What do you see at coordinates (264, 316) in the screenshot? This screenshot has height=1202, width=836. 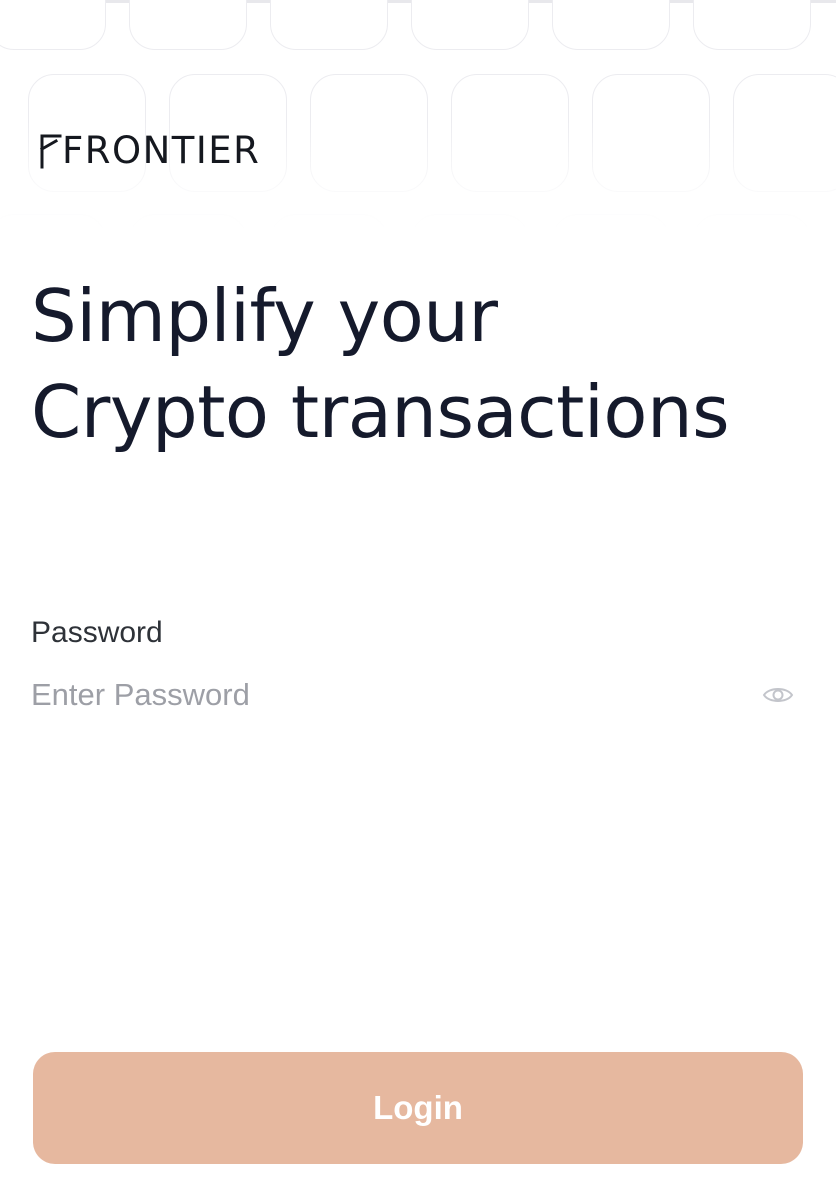 I see `headline-line-1: Simplify your` at bounding box center [264, 316].